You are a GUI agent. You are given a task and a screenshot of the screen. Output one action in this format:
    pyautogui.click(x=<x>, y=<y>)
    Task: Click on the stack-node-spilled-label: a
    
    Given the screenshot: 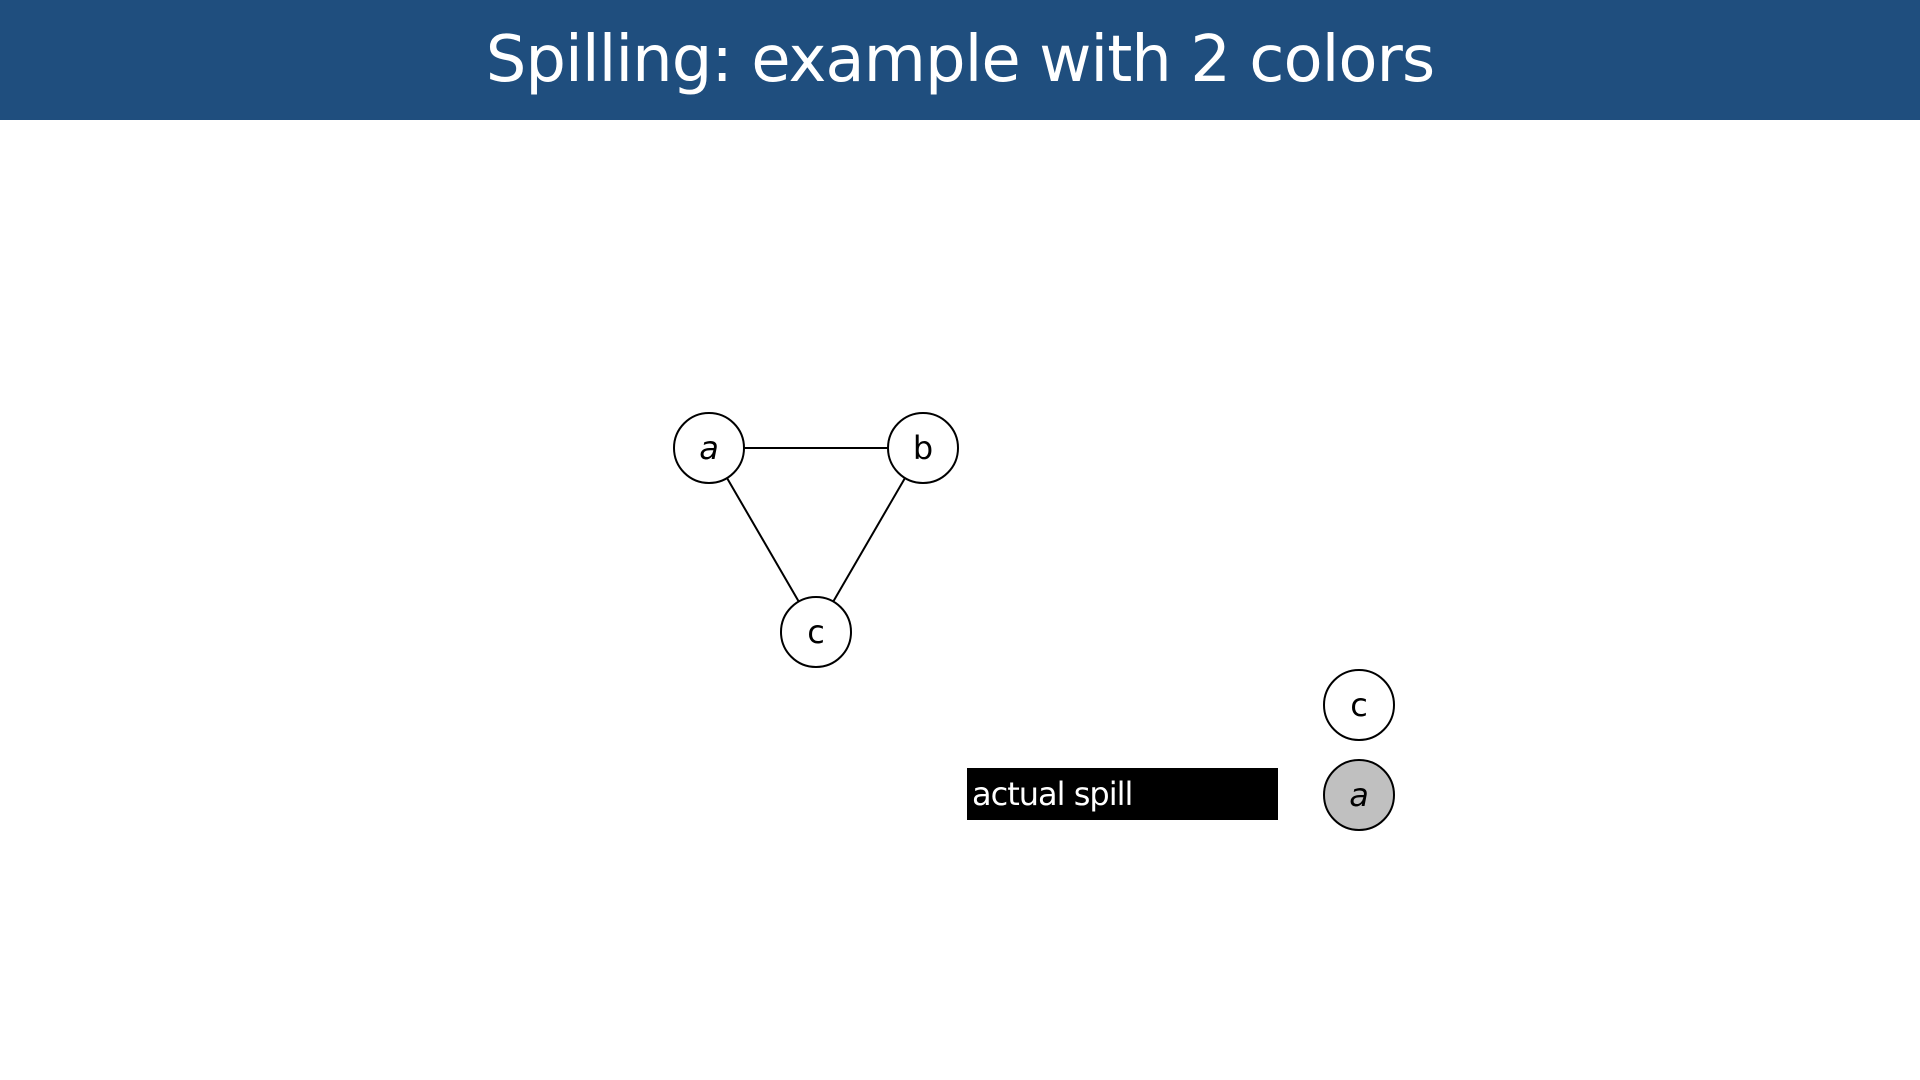 What is the action you would take?
    pyautogui.click(x=1359, y=795)
    